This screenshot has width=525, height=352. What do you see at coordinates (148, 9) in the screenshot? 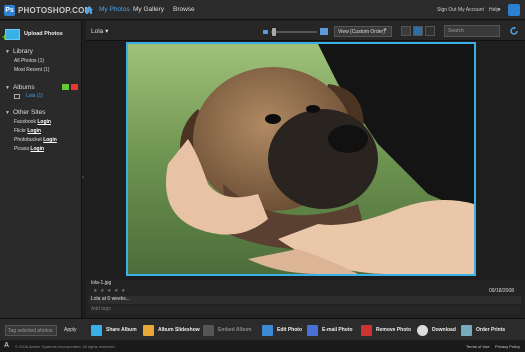
I see `nav-my-gallery: My Gallery` at bounding box center [148, 9].